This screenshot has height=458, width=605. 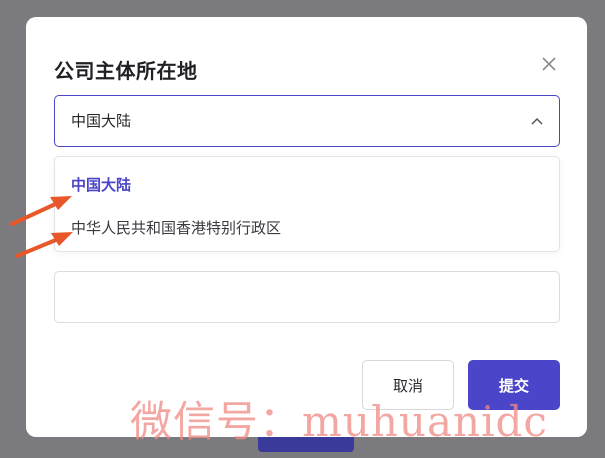 I want to click on chevron-up-icon, so click(x=537, y=122).